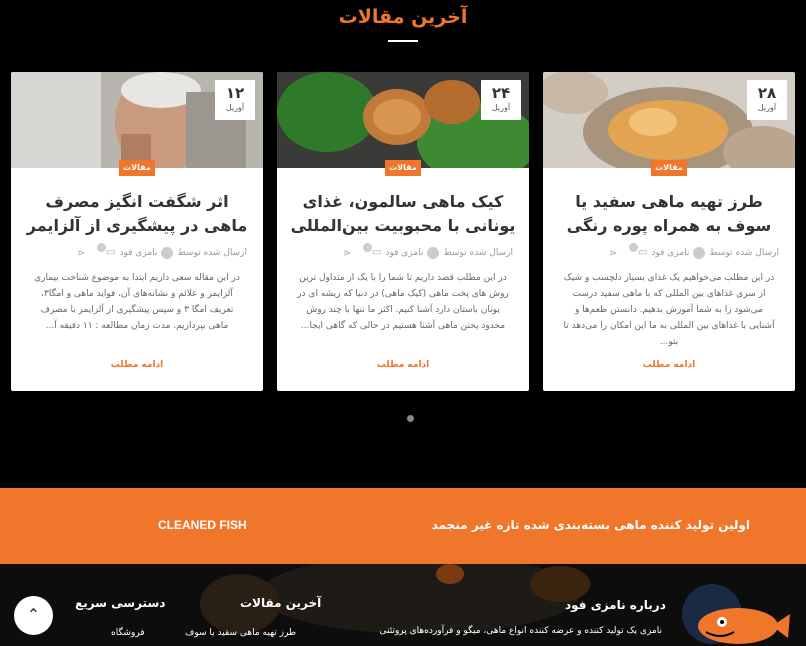 Image resolution: width=806 pixels, height=646 pixels. I want to click on date-day: ۱۲, so click(235, 93).